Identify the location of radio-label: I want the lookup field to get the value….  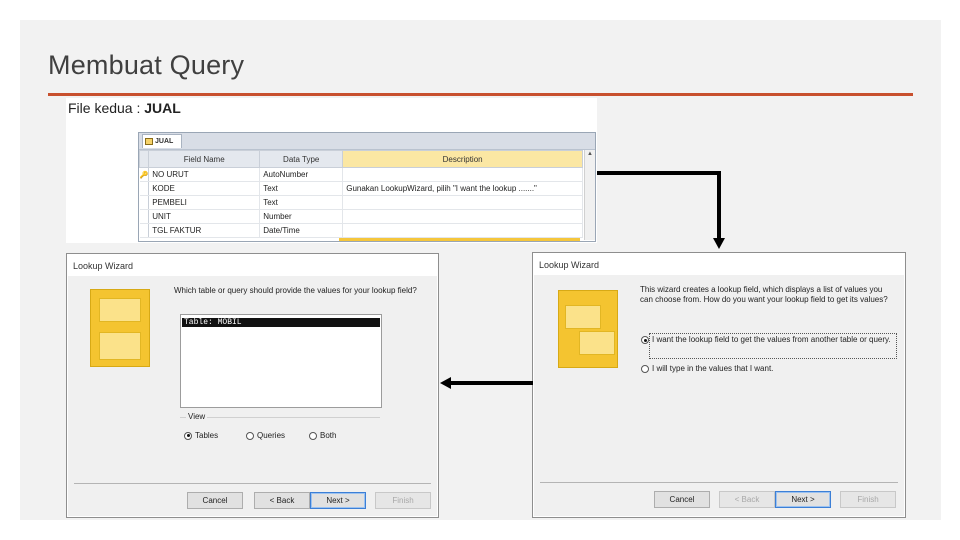
(771, 339).